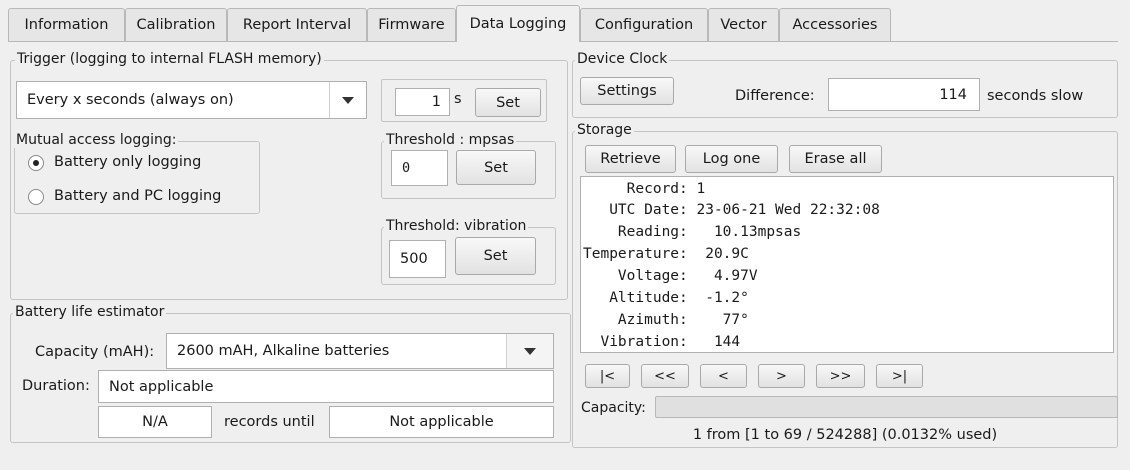  Describe the element at coordinates (450, 140) in the screenshot. I see `threshold-mpsas-title: Threshold : mpsas` at that location.